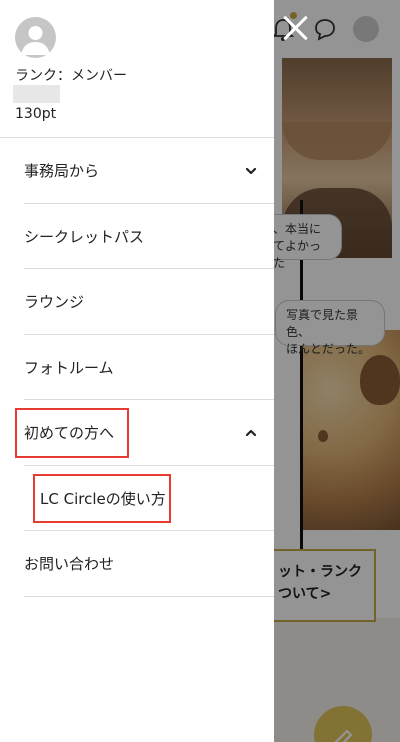 The image size is (400, 742). I want to click on menu-item-lounge: ラウンジ, so click(137, 302).